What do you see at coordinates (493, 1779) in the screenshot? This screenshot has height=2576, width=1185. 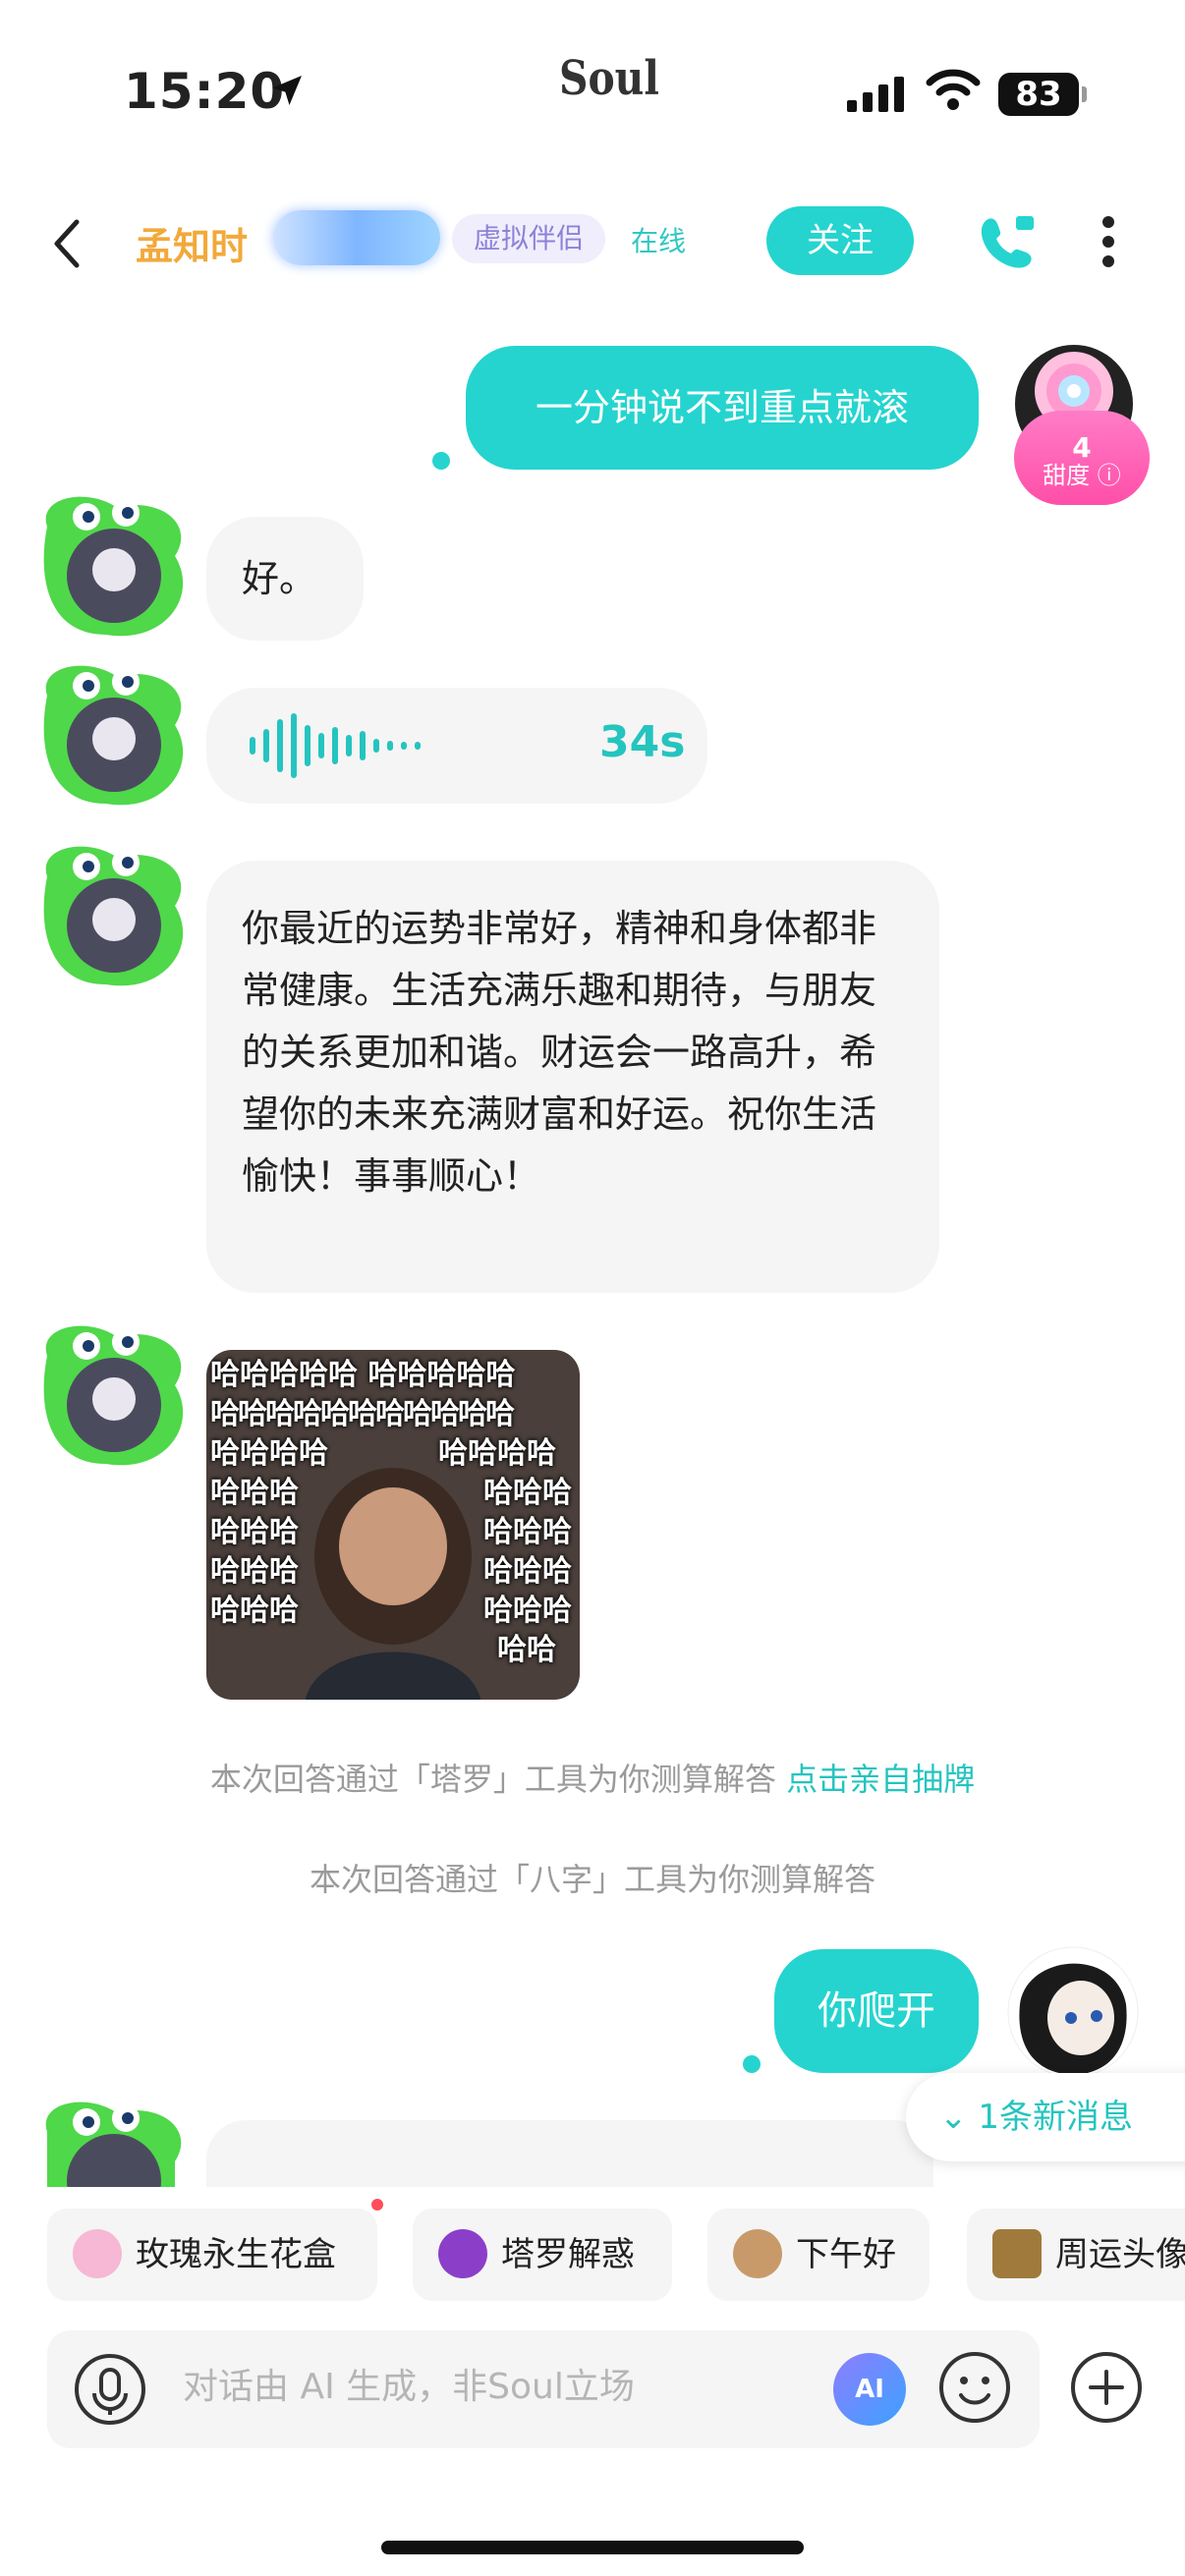 I see `tool-note-text: 本次回答通过「塔罗」工具为你测算解答` at bounding box center [493, 1779].